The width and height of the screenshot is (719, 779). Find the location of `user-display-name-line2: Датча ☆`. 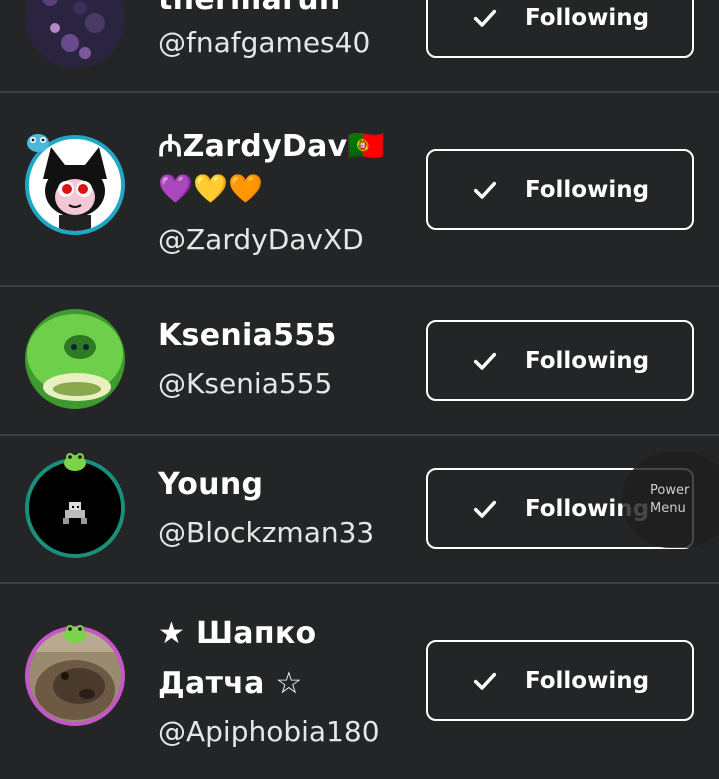

user-display-name-line2: Датча ☆ is located at coordinates (230, 683).